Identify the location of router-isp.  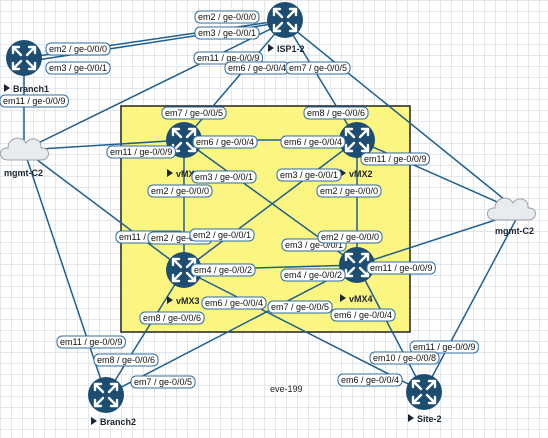
(285, 20).